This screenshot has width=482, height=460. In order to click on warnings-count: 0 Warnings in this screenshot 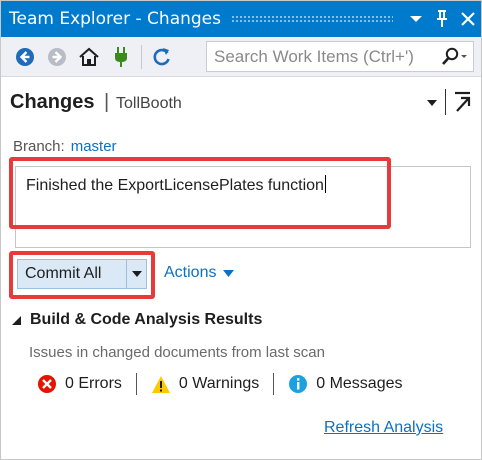, I will do `click(205, 384)`.